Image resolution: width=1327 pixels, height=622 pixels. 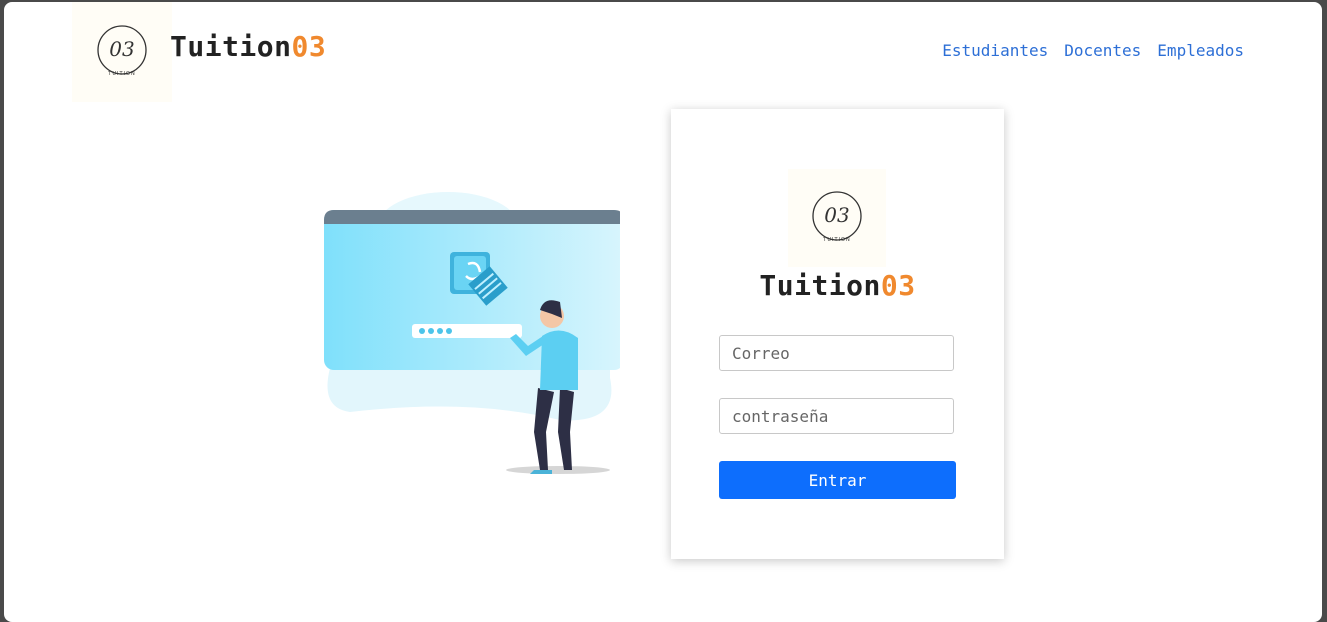 What do you see at coordinates (837, 480) in the screenshot?
I see `submit-button: Entrar` at bounding box center [837, 480].